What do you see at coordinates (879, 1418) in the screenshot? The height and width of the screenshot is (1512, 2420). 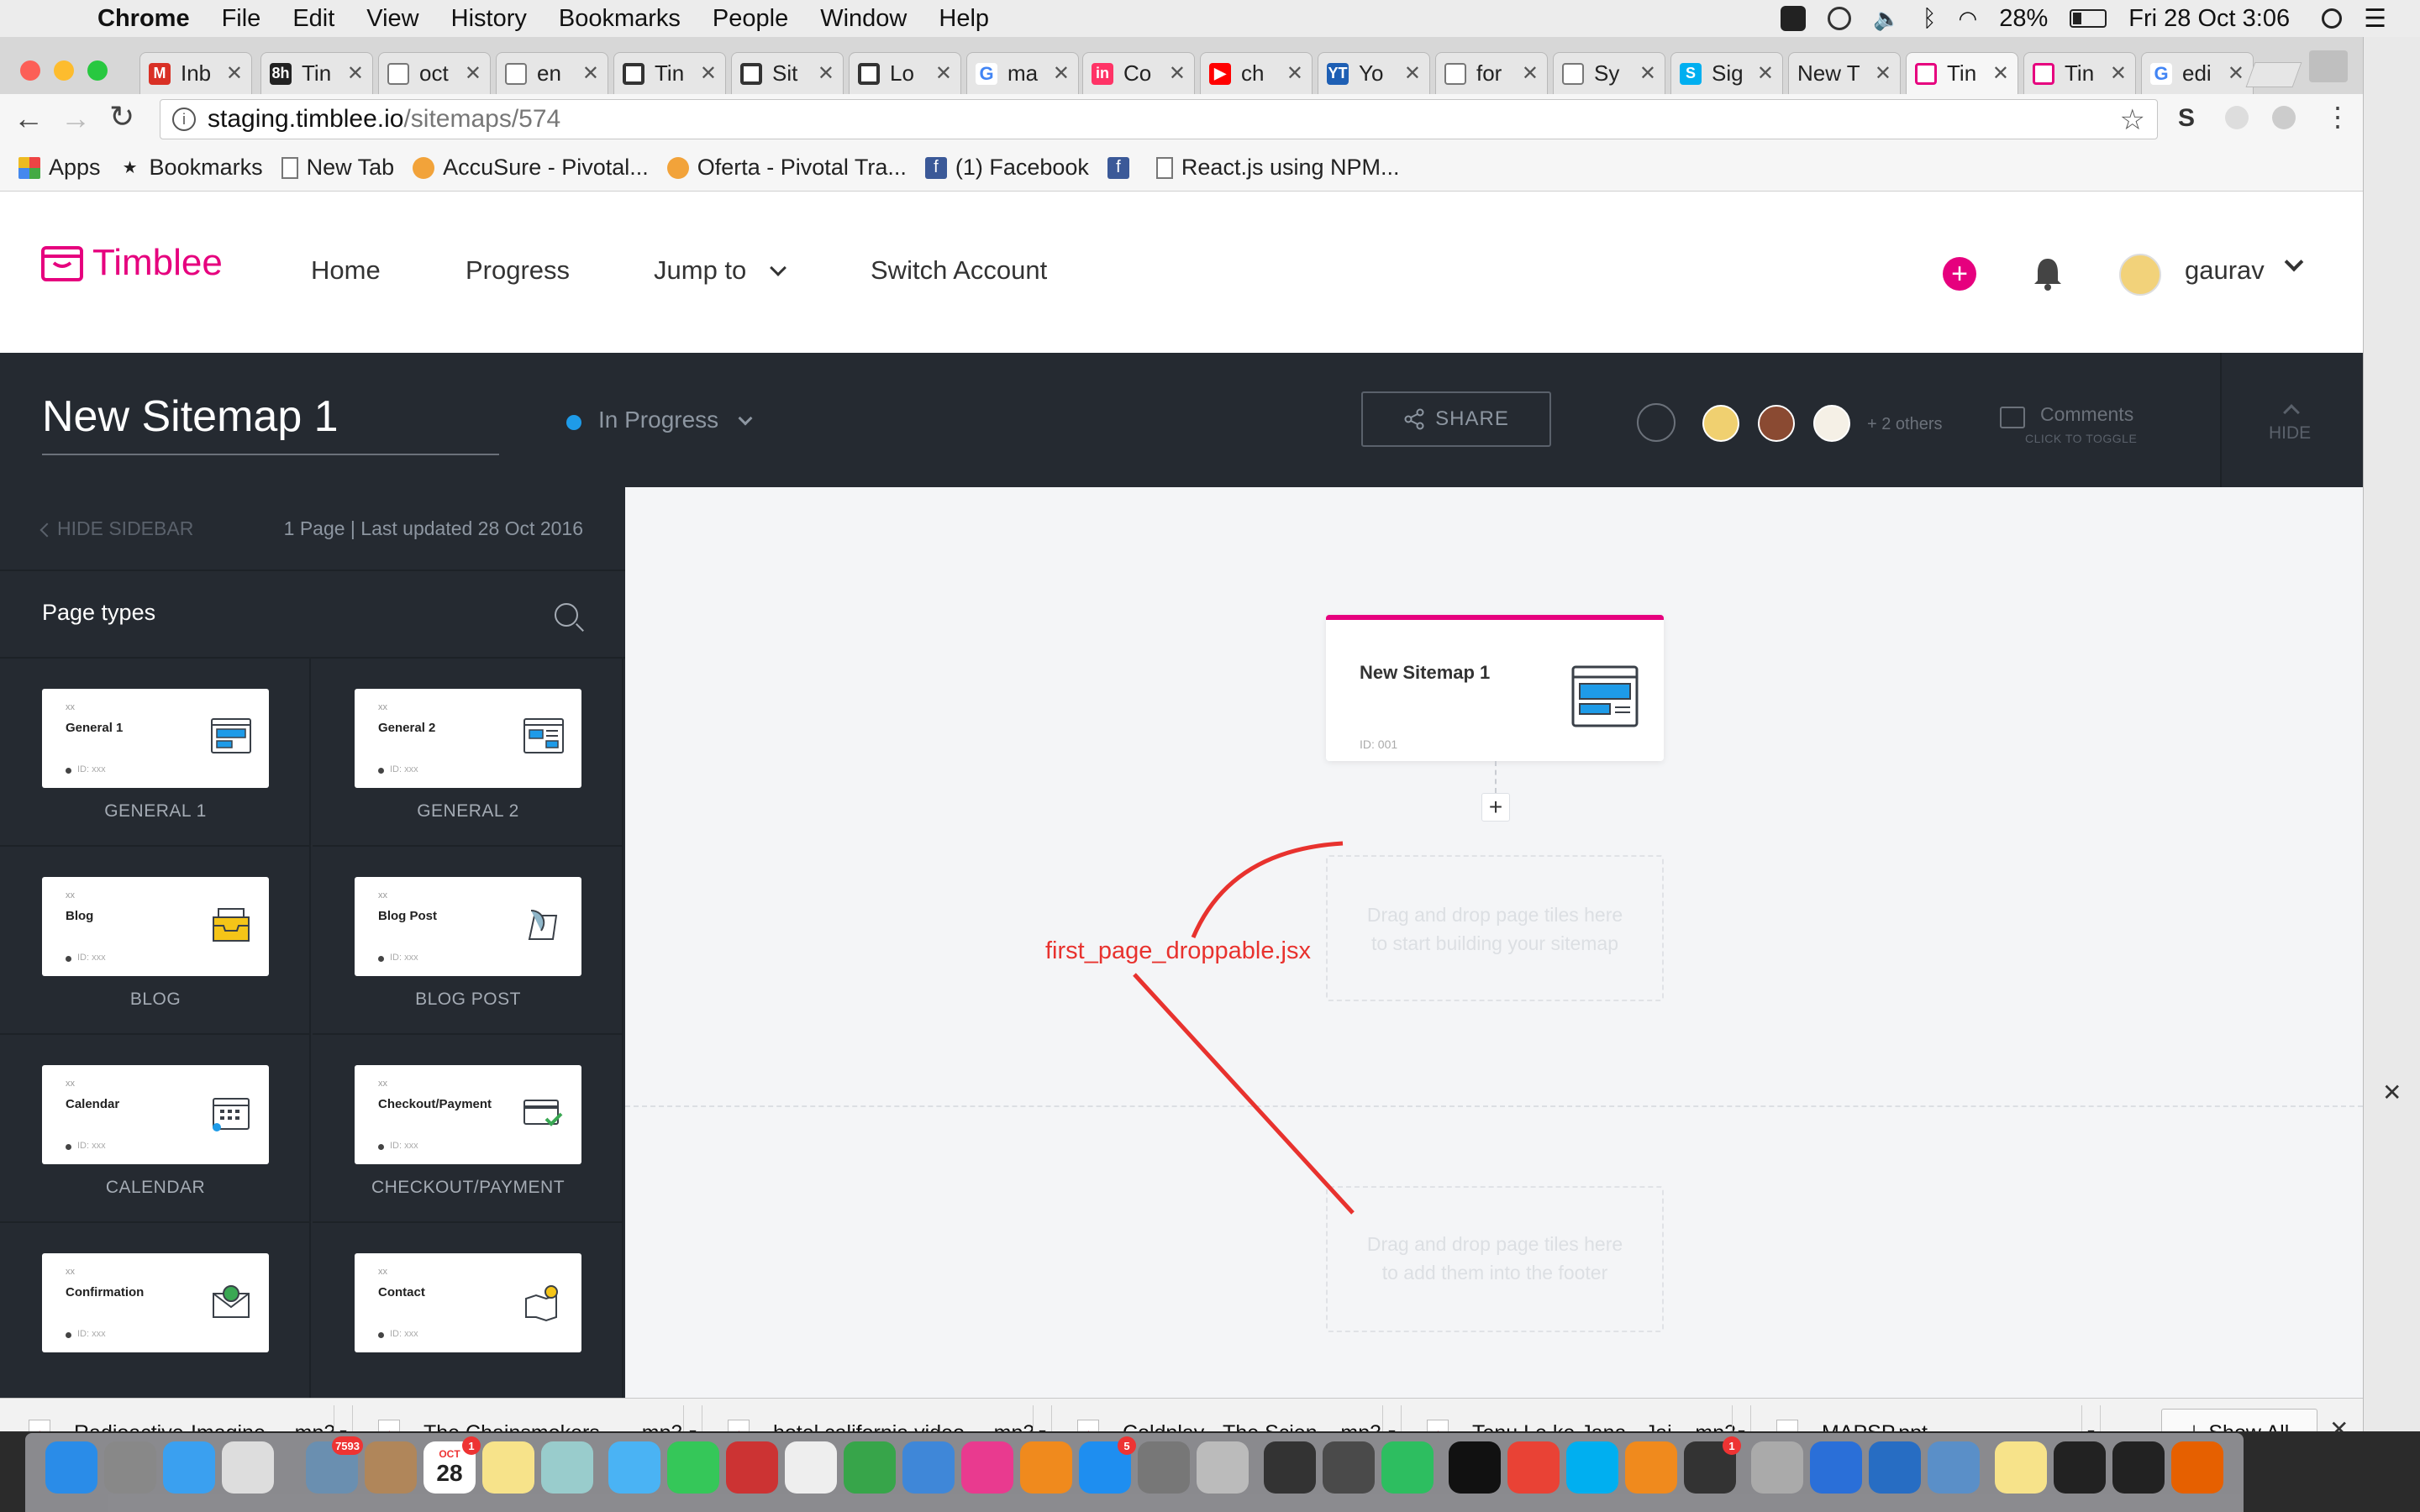 I see `download-item: ♪ hotel california video ....mp3▾` at bounding box center [879, 1418].